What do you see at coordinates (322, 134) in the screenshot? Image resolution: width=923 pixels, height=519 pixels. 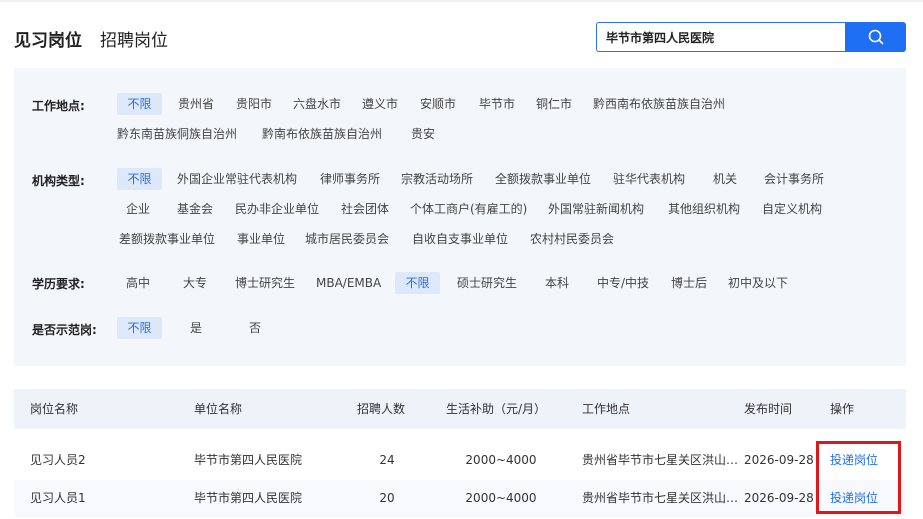 I see `location-option: 黔南布依族苗族自治州` at bounding box center [322, 134].